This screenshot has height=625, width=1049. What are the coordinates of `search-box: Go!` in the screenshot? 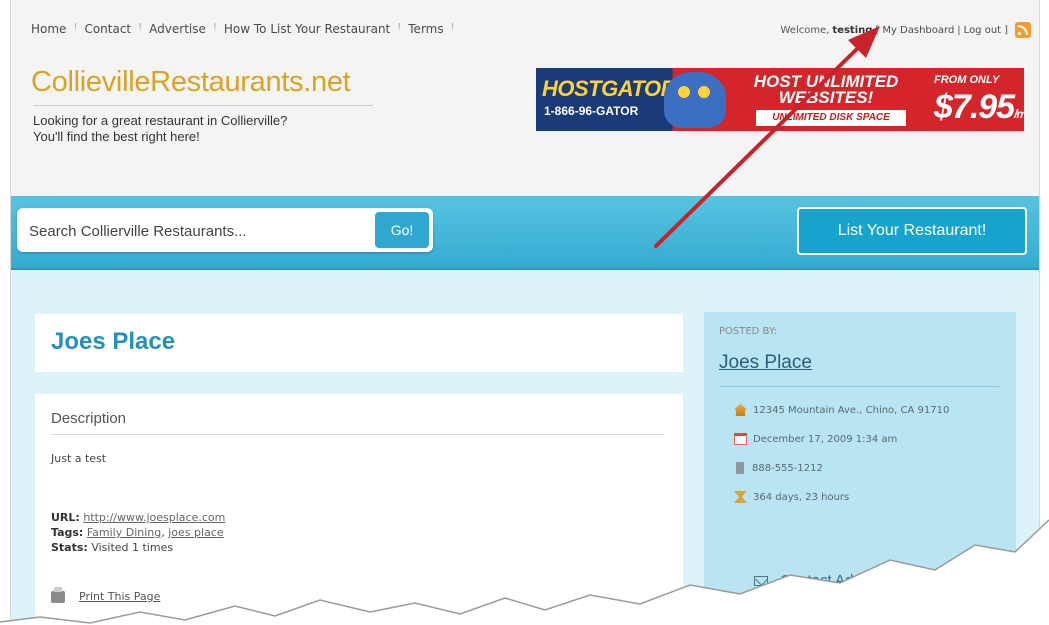 It's located at (225, 230).